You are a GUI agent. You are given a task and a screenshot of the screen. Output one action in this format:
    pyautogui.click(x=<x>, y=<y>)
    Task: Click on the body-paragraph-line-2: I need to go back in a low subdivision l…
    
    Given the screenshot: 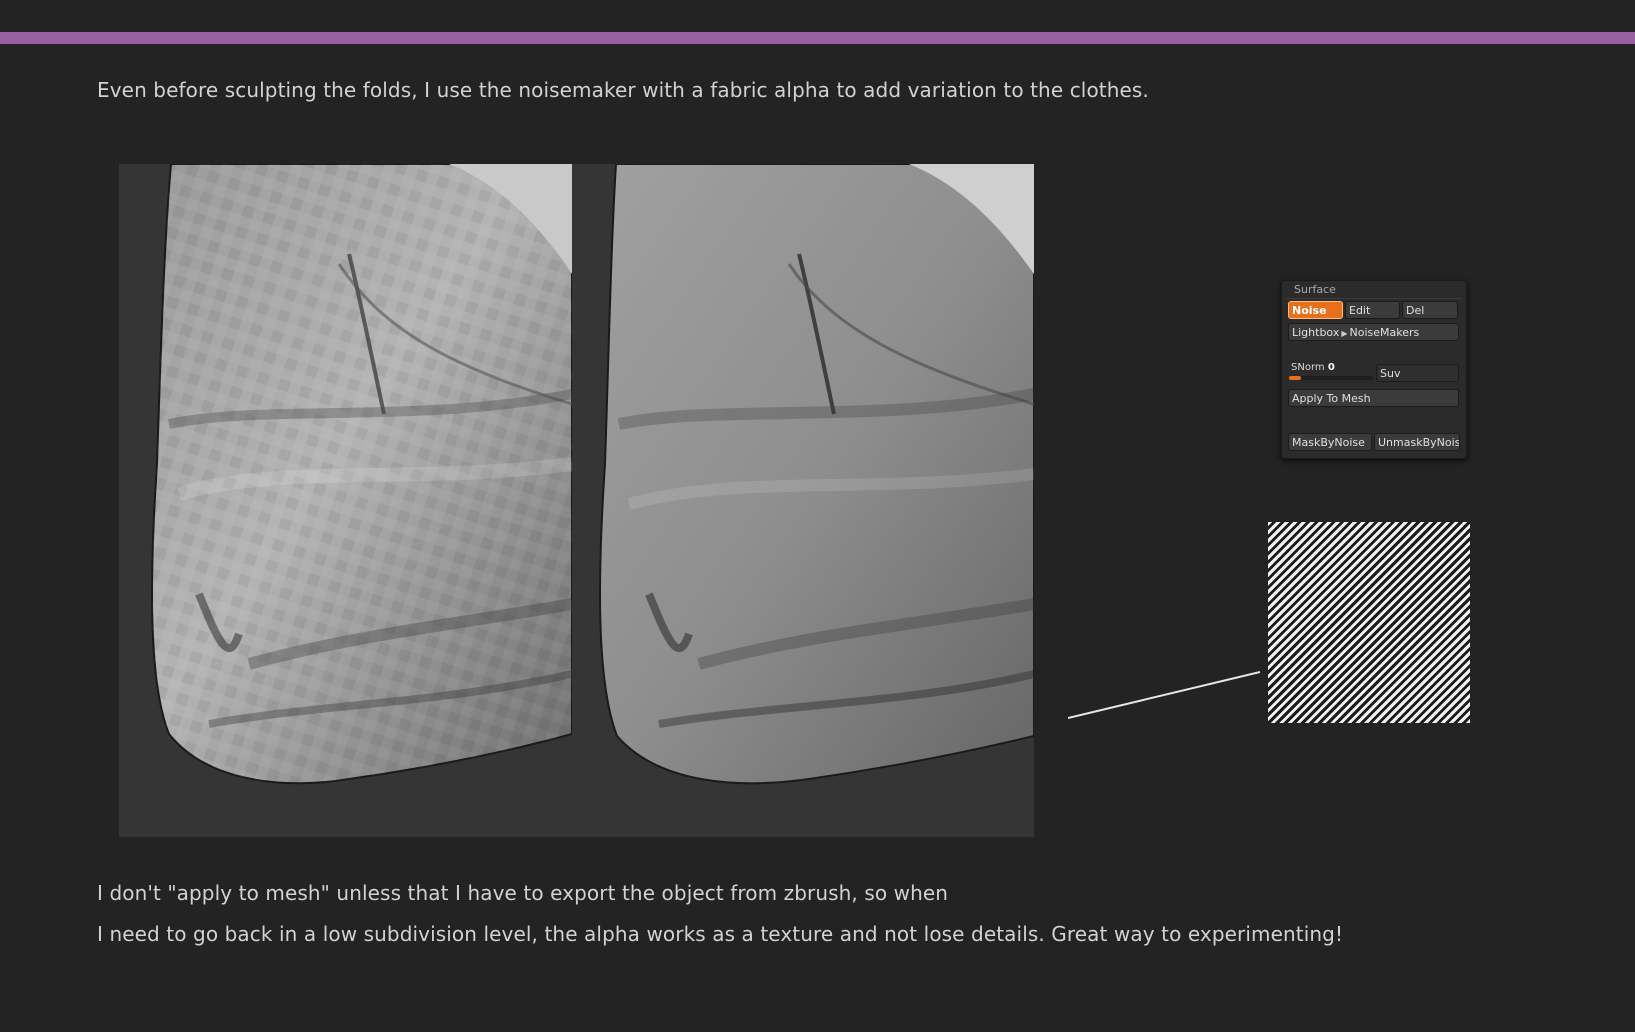 What is the action you would take?
    pyautogui.click(x=720, y=934)
    